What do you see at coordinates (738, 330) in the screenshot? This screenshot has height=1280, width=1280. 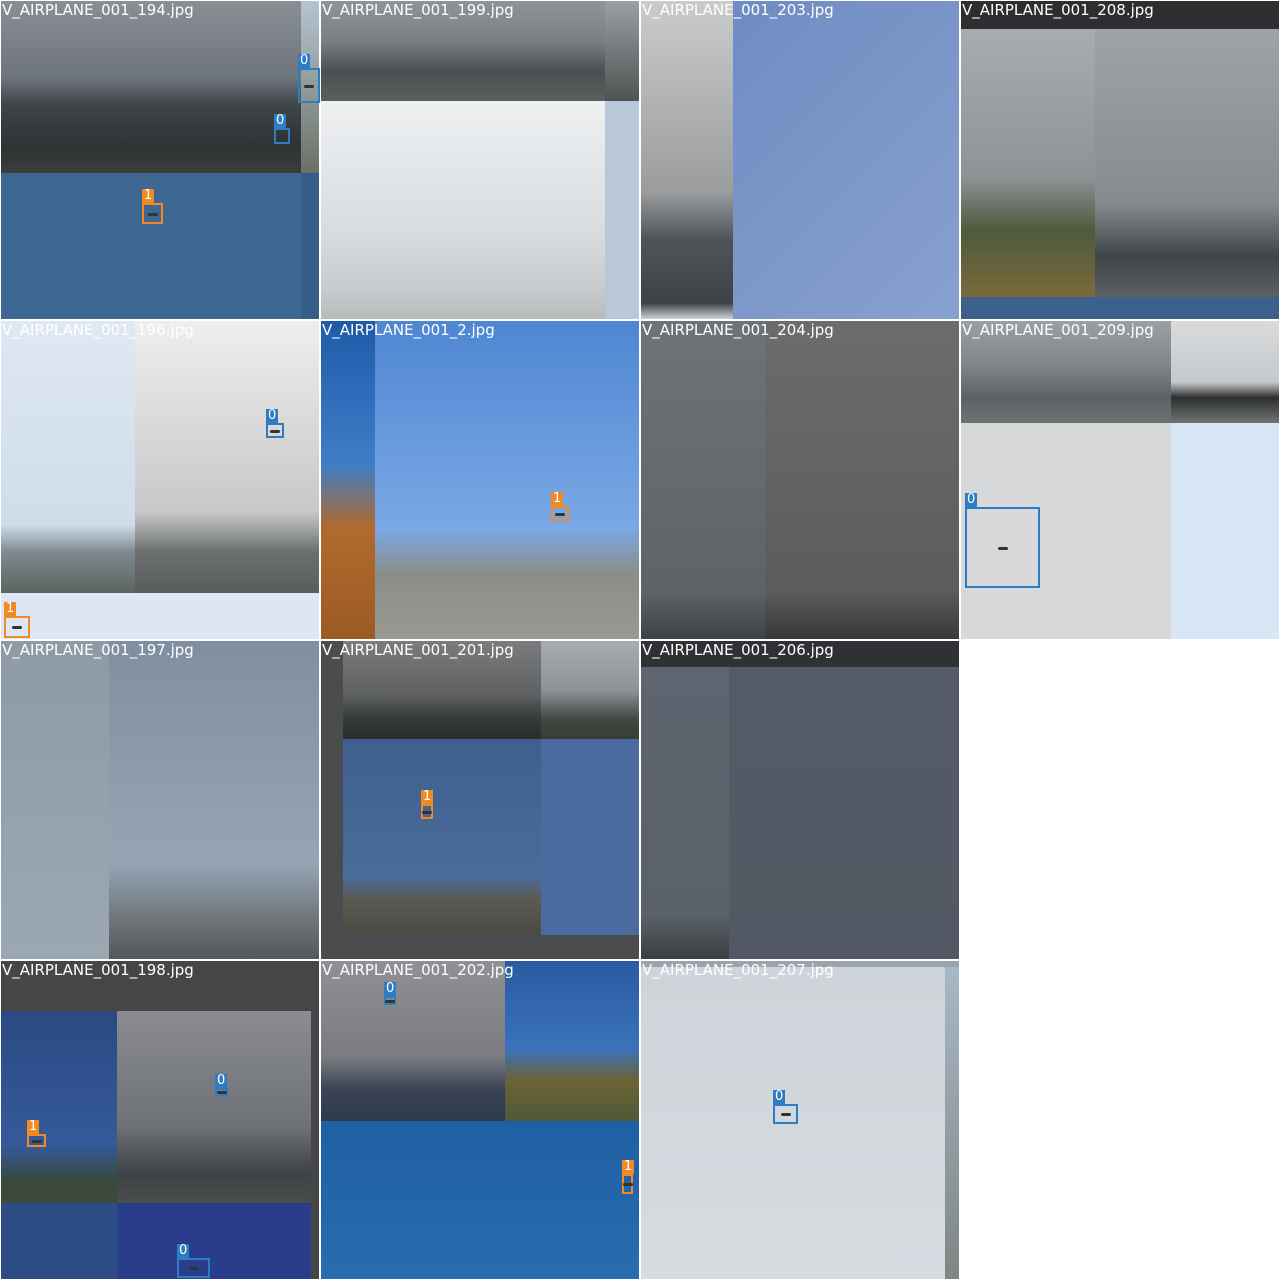 I see `tile-filename: V_AIRPLANE_001_204.jpg` at bounding box center [738, 330].